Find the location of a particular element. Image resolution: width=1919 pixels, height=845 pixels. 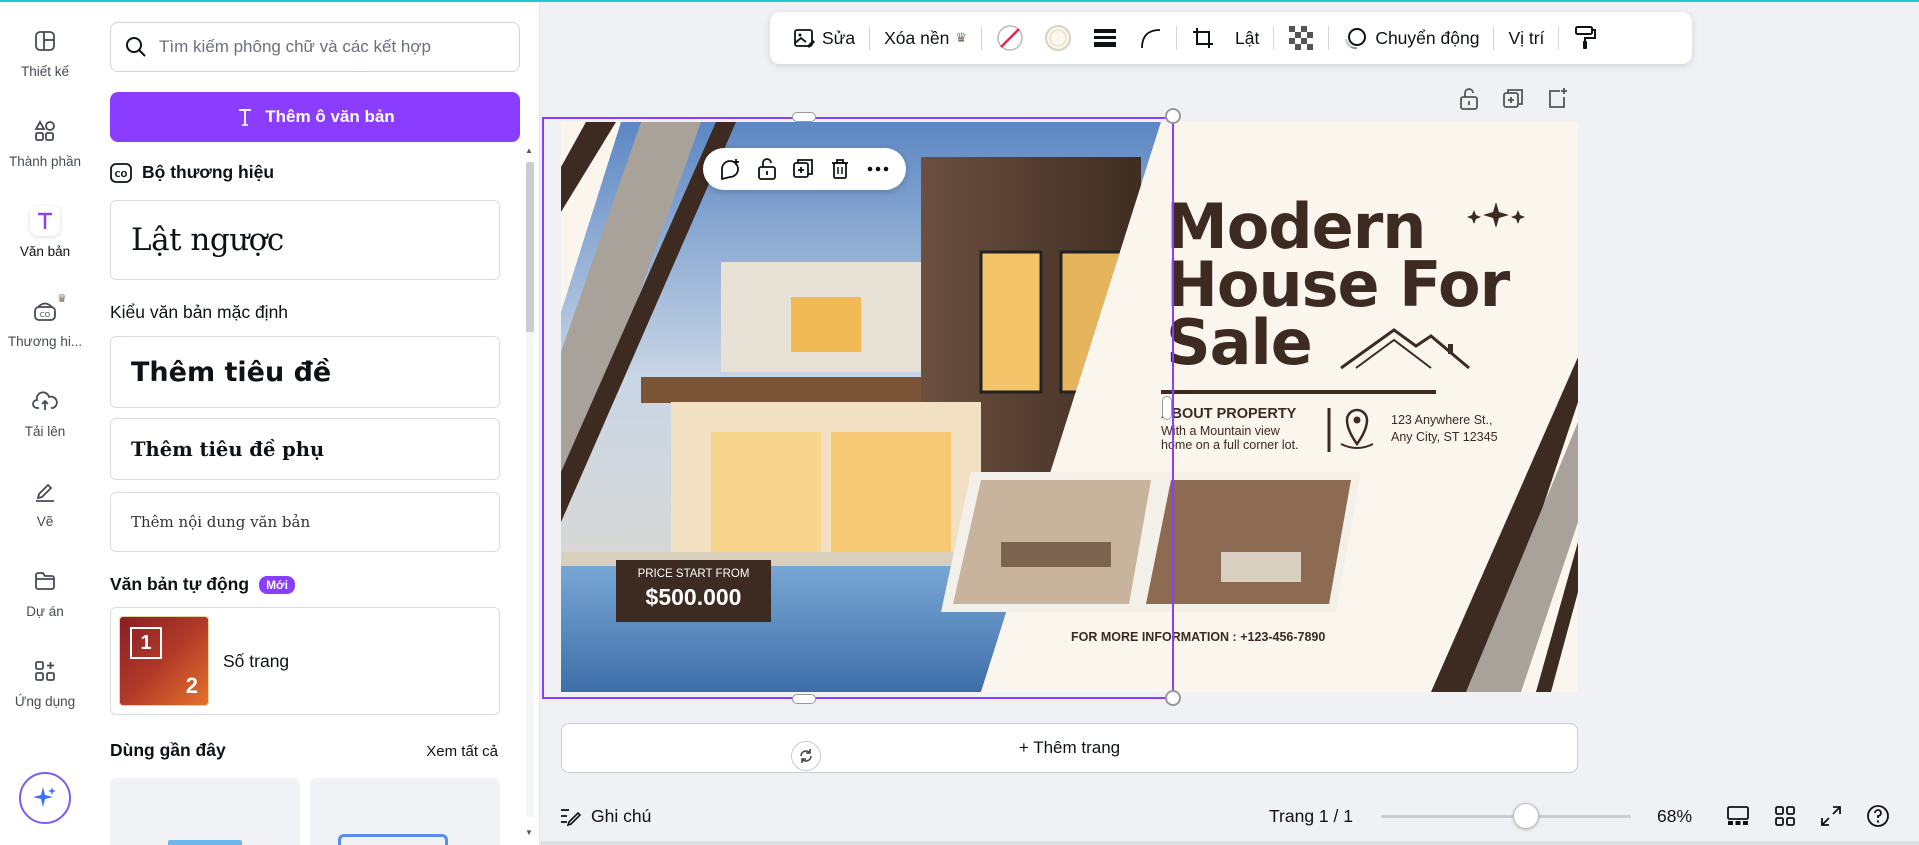

add-subheading-card: Thêm tiêu đề phụ is located at coordinates (305, 449).